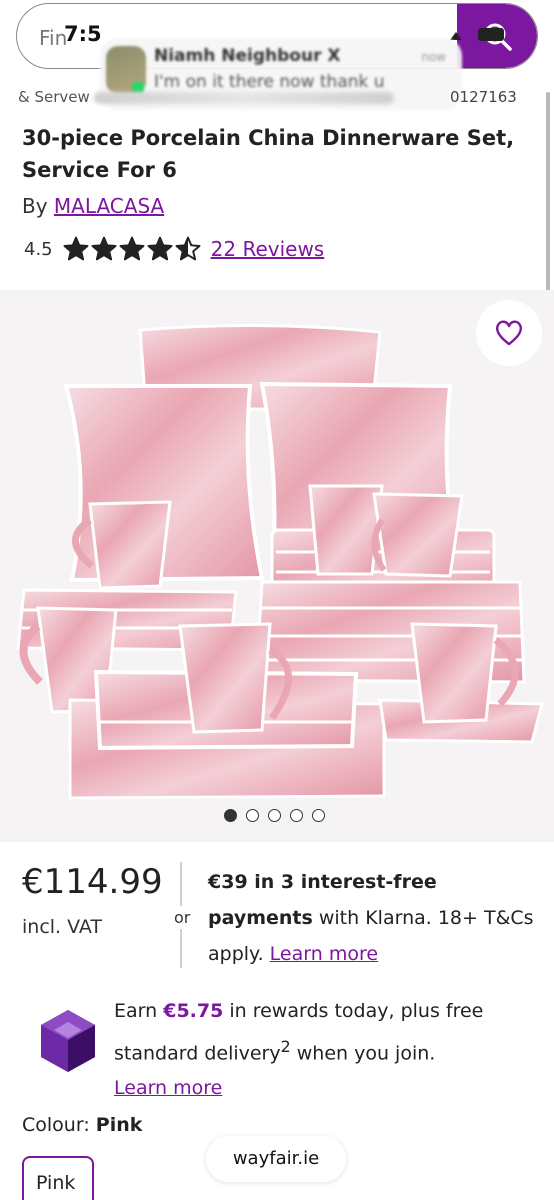 This screenshot has height=1200, width=554. I want to click on reviews-link: 22 Reviews, so click(268, 249).